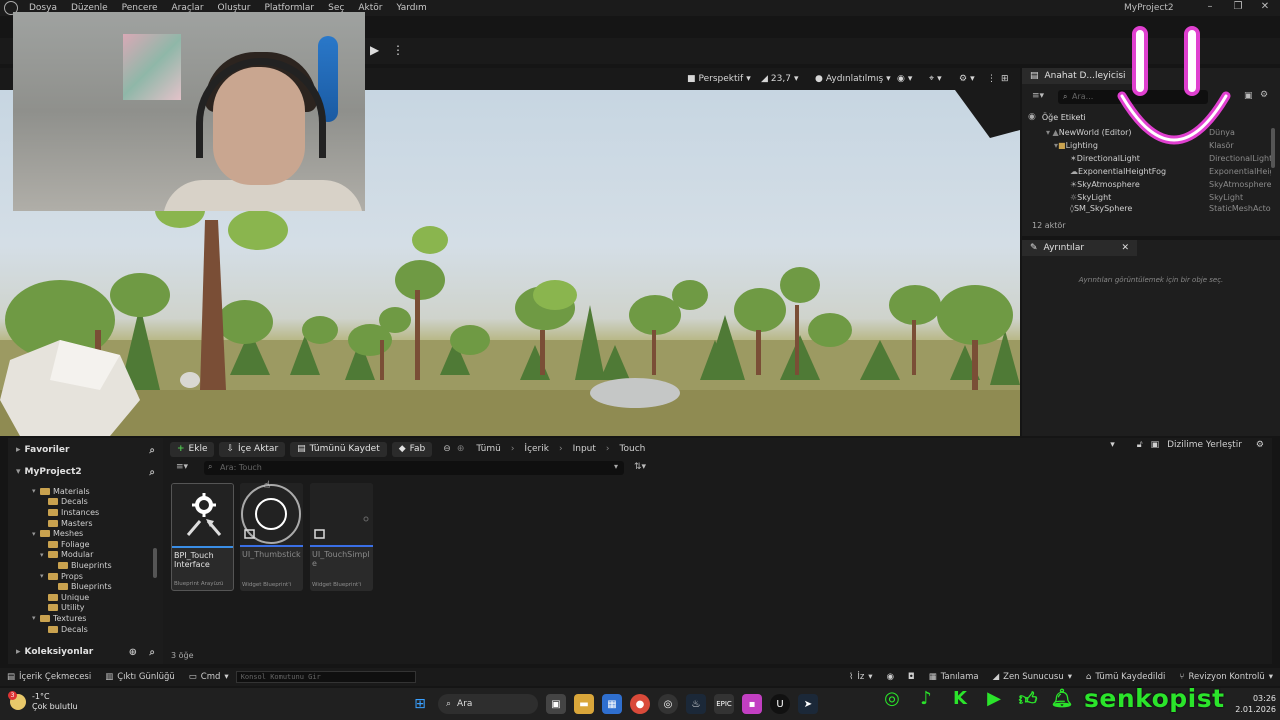 The image size is (1280, 720). Describe the element at coordinates (904, 79) in the screenshot. I see `show-flags-button: ◉ ▾` at that location.